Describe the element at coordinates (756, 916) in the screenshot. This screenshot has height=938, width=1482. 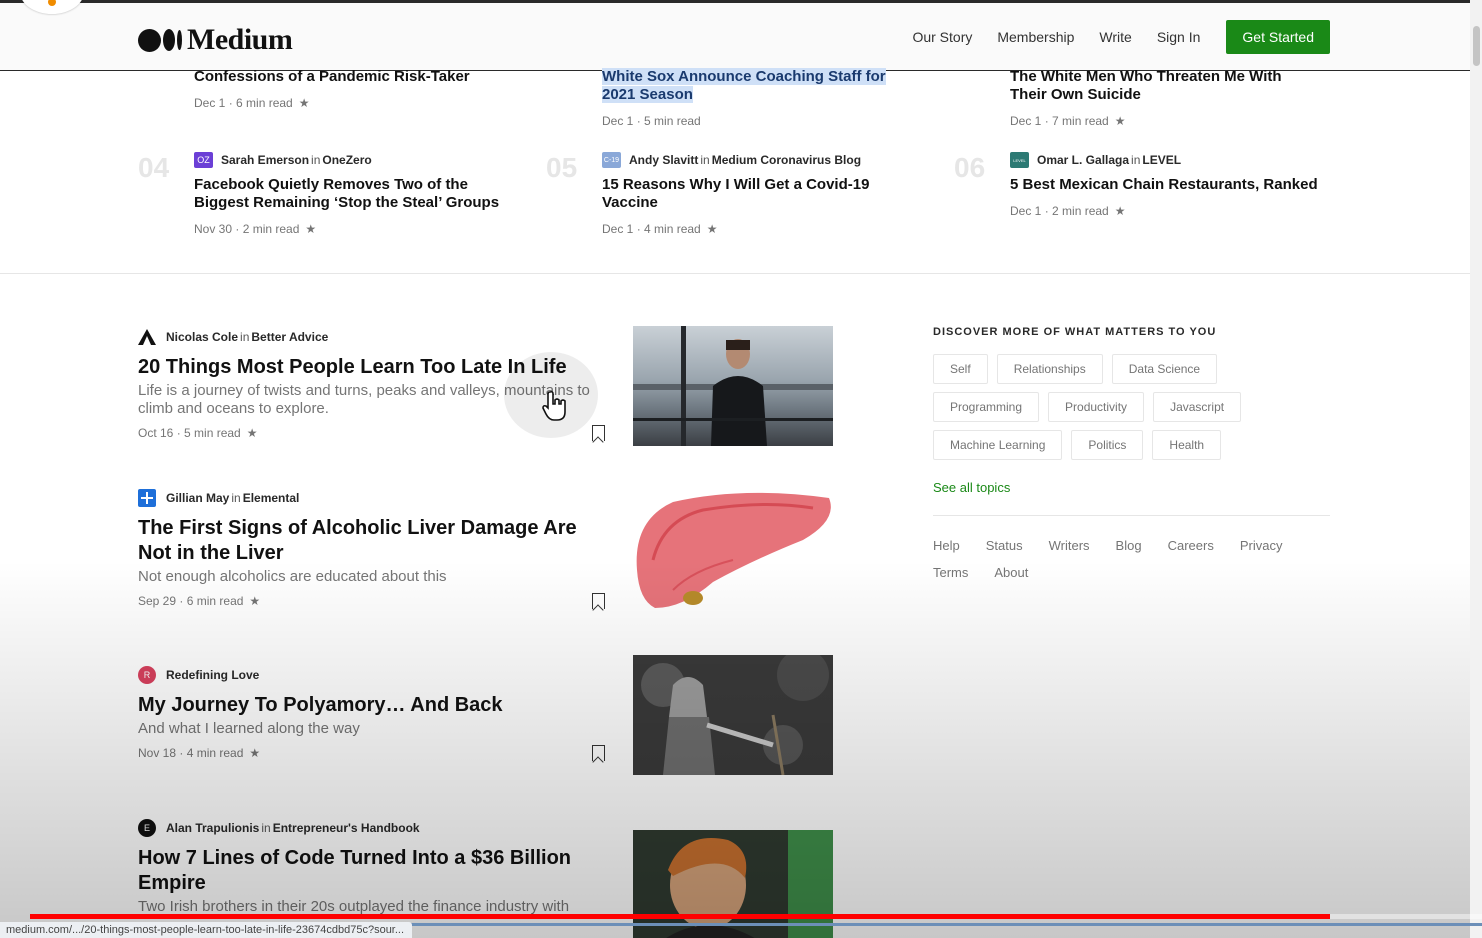
I see `video-progress-bar` at that location.